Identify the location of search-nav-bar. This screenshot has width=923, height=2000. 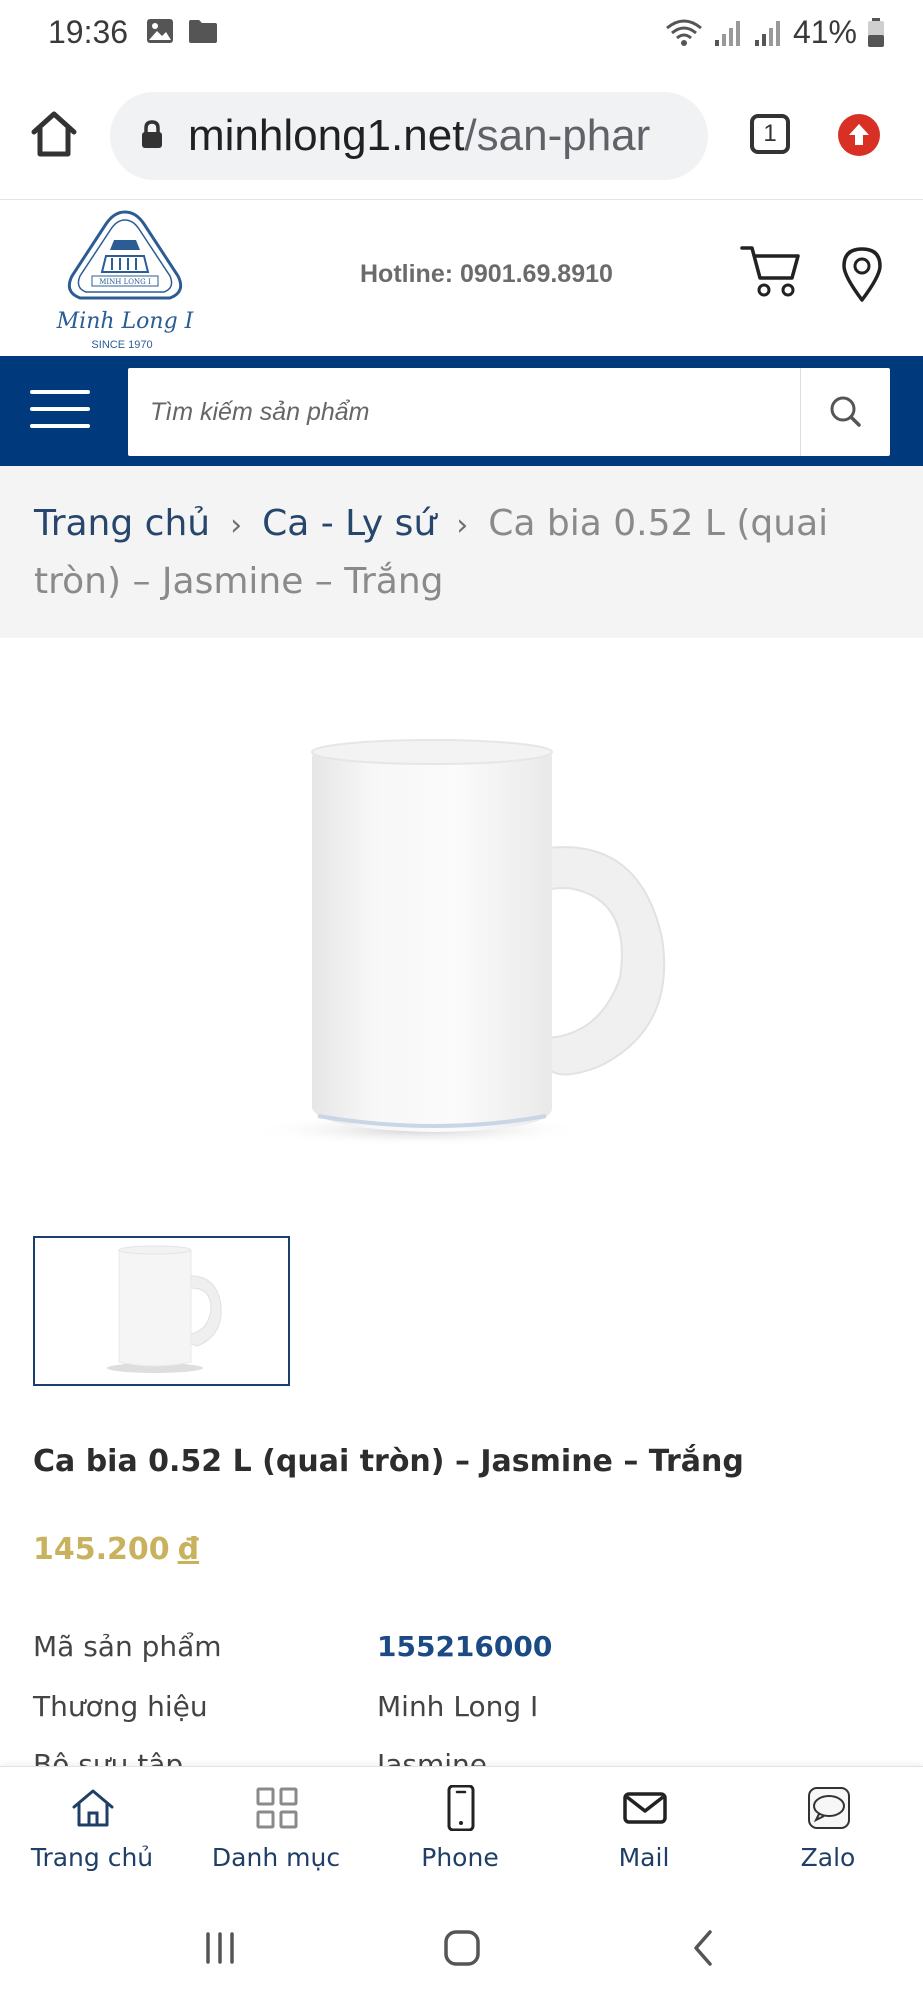
(461, 411).